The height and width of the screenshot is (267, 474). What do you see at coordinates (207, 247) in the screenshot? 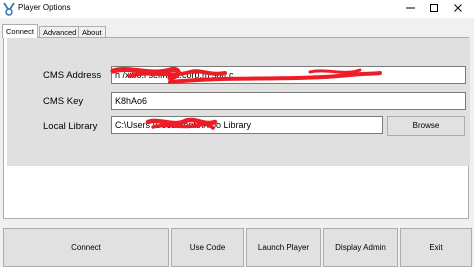
I see `use-code-button: Use Code` at bounding box center [207, 247].